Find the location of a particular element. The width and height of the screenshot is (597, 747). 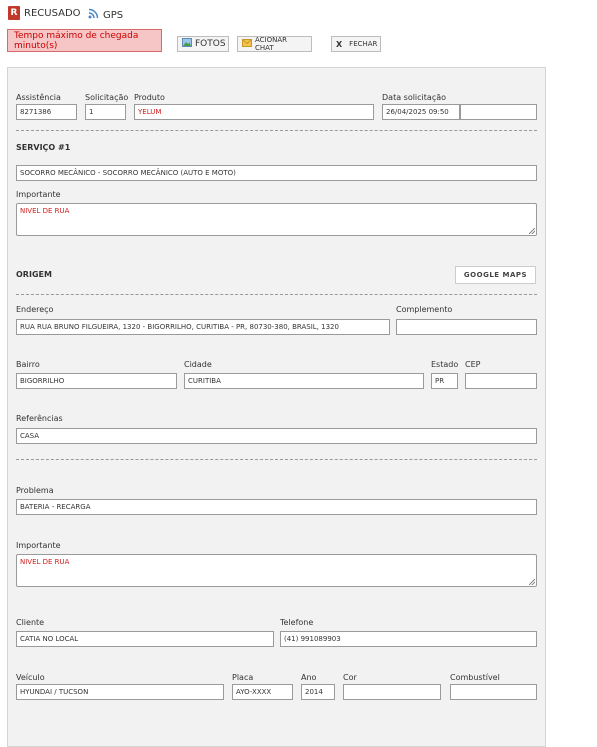

cor-field is located at coordinates (392, 692).